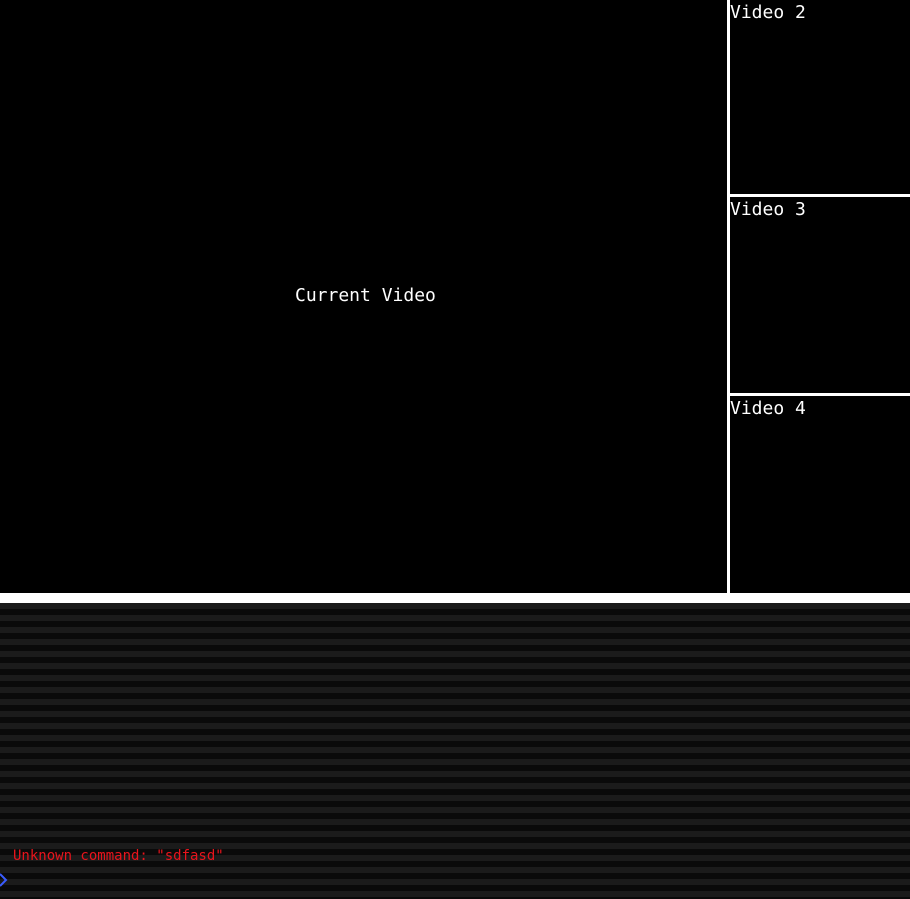 The image size is (910, 899). What do you see at coordinates (455, 598) in the screenshot?
I see `panel-divider-bar` at bounding box center [455, 598].